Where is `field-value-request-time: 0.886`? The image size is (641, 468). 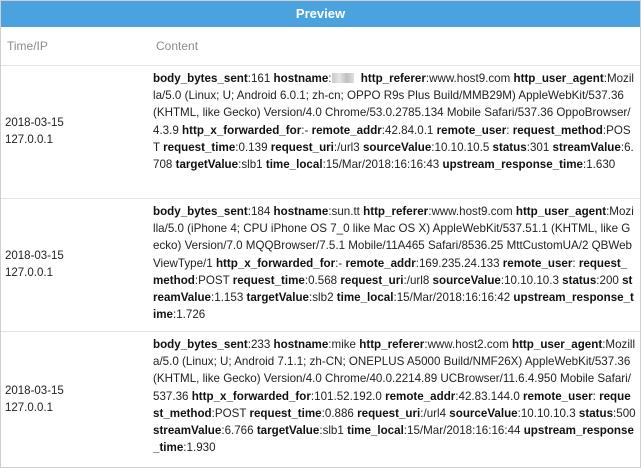
field-value-request-time: 0.886 is located at coordinates (339, 413).